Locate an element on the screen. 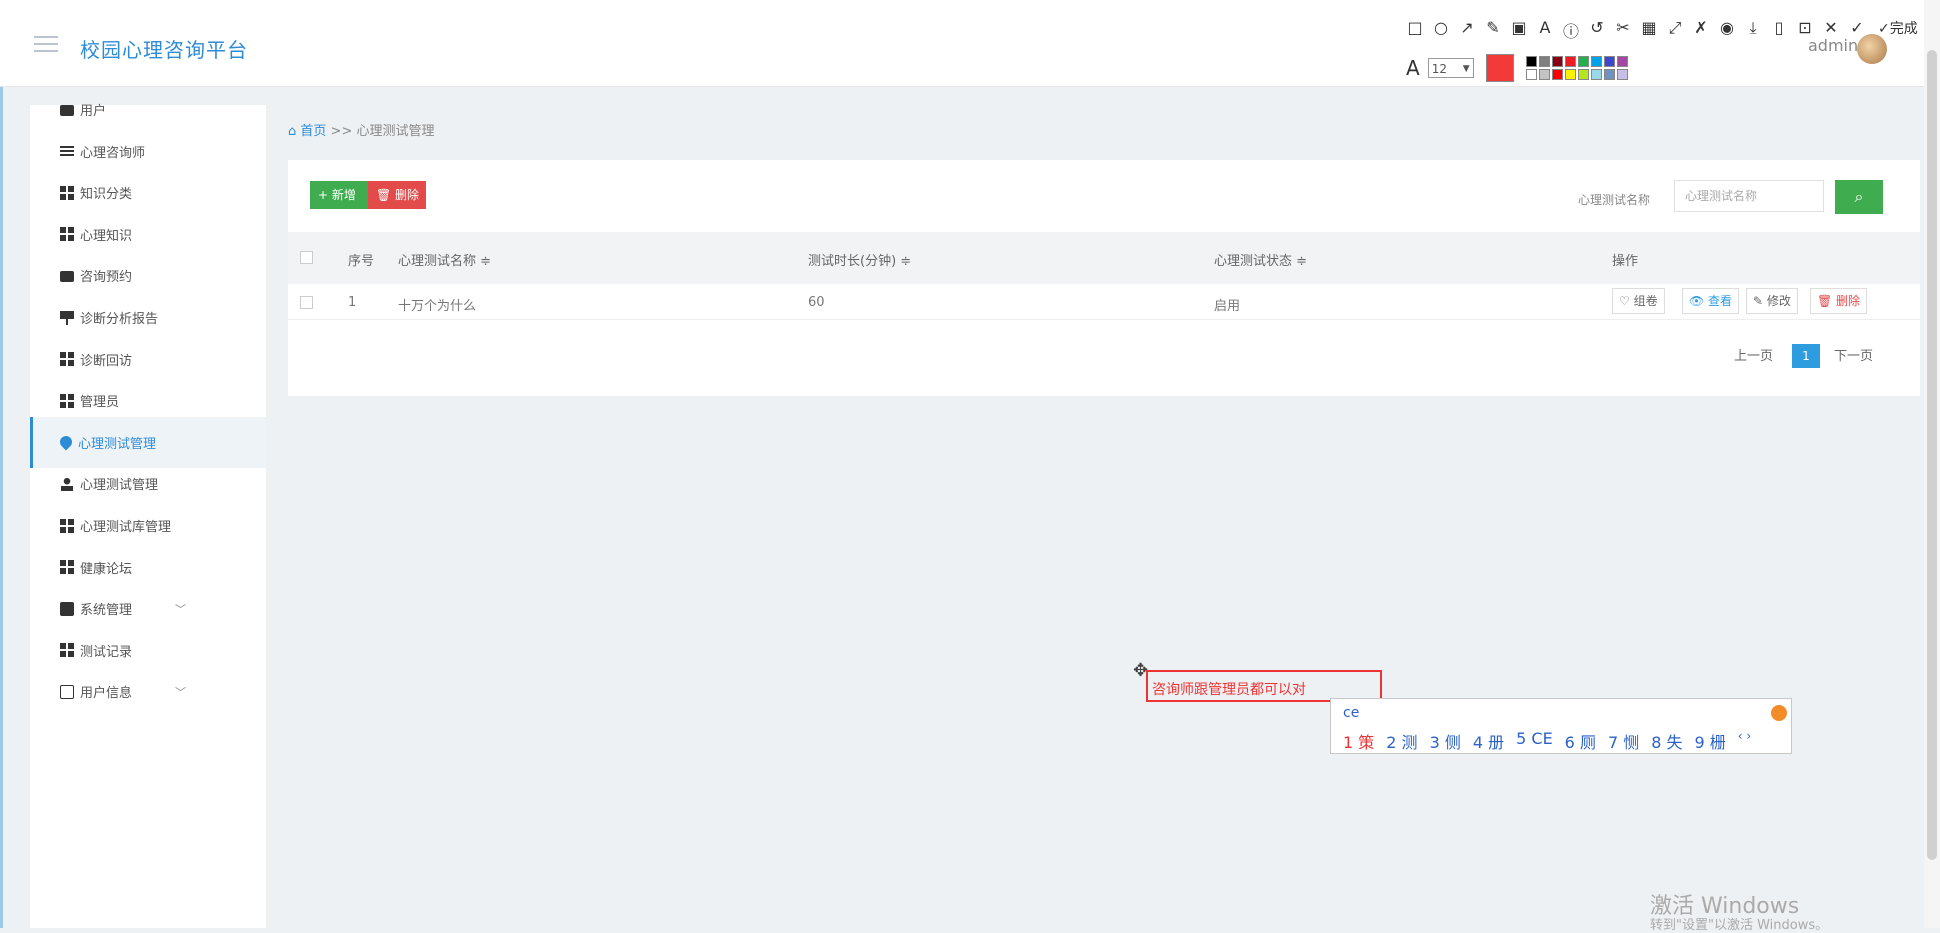  row-delete-button: 🗑 删除 is located at coordinates (1839, 301).